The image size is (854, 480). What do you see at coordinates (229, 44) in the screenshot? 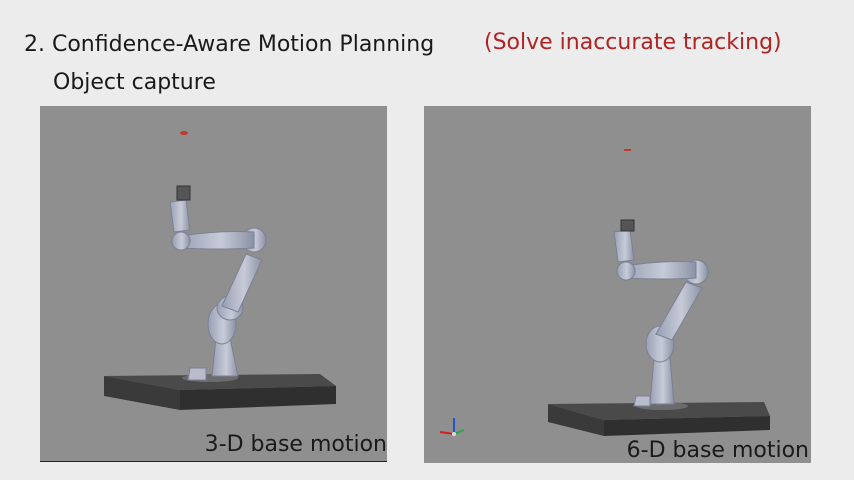
I see `slide-title: 2. Confidence-Aware Motion Planning` at bounding box center [229, 44].